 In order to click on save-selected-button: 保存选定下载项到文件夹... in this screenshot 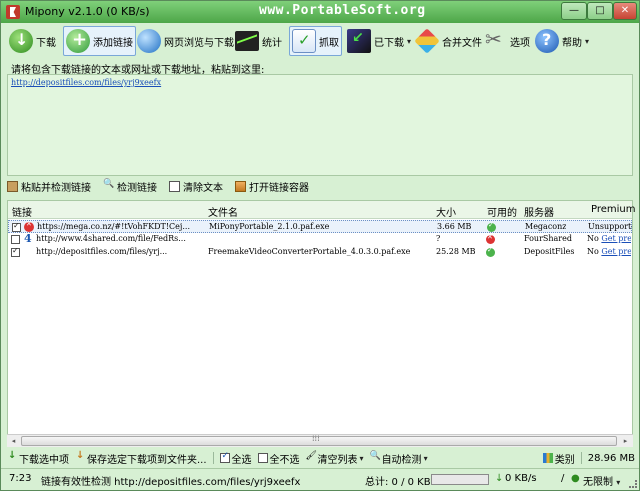, I will do `click(141, 458)`.